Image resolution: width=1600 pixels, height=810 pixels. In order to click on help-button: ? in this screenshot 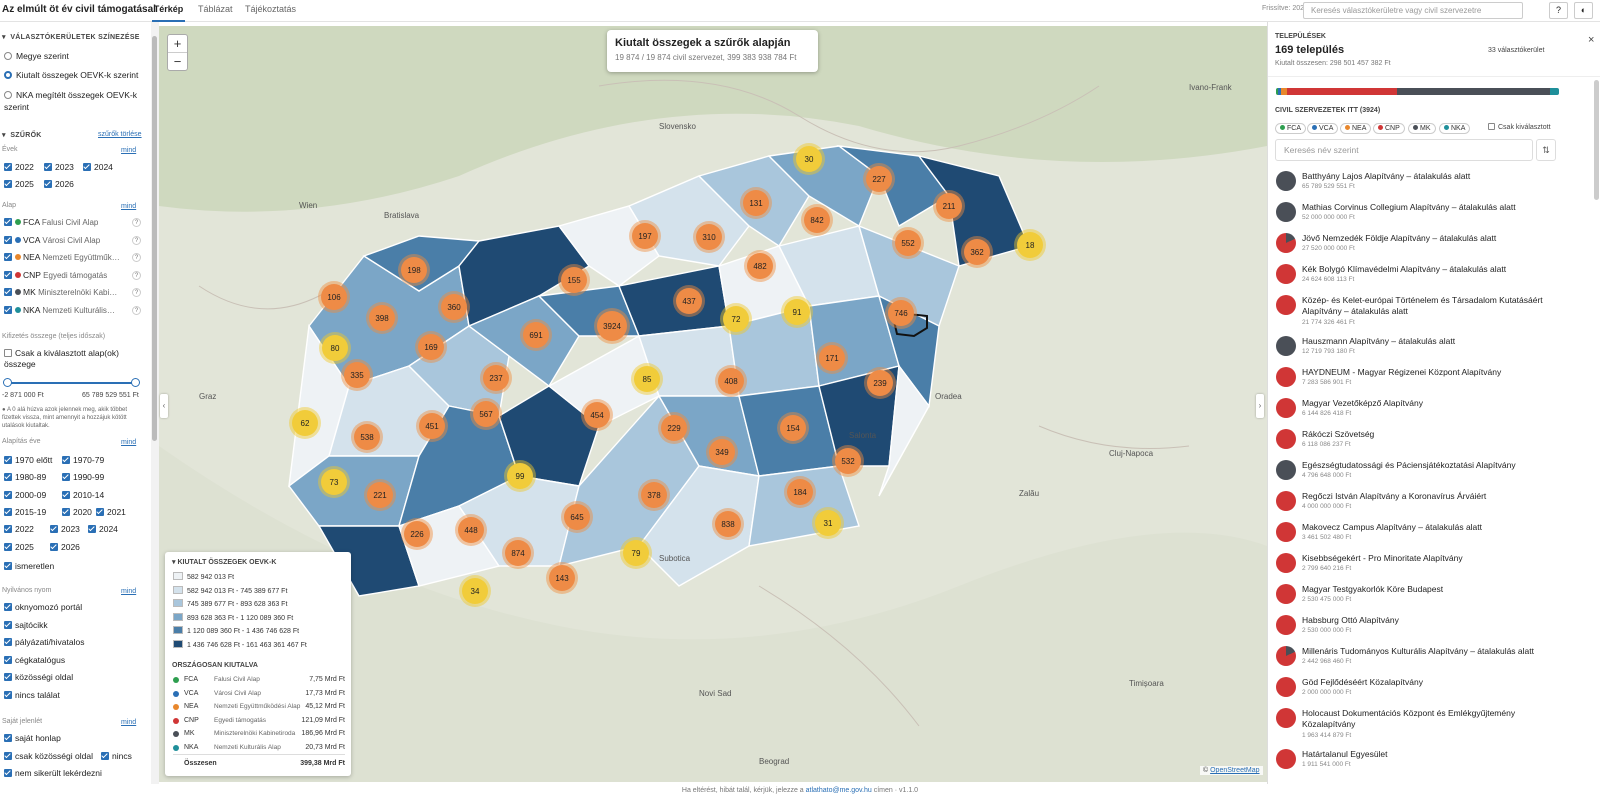, I will do `click(1558, 10)`.